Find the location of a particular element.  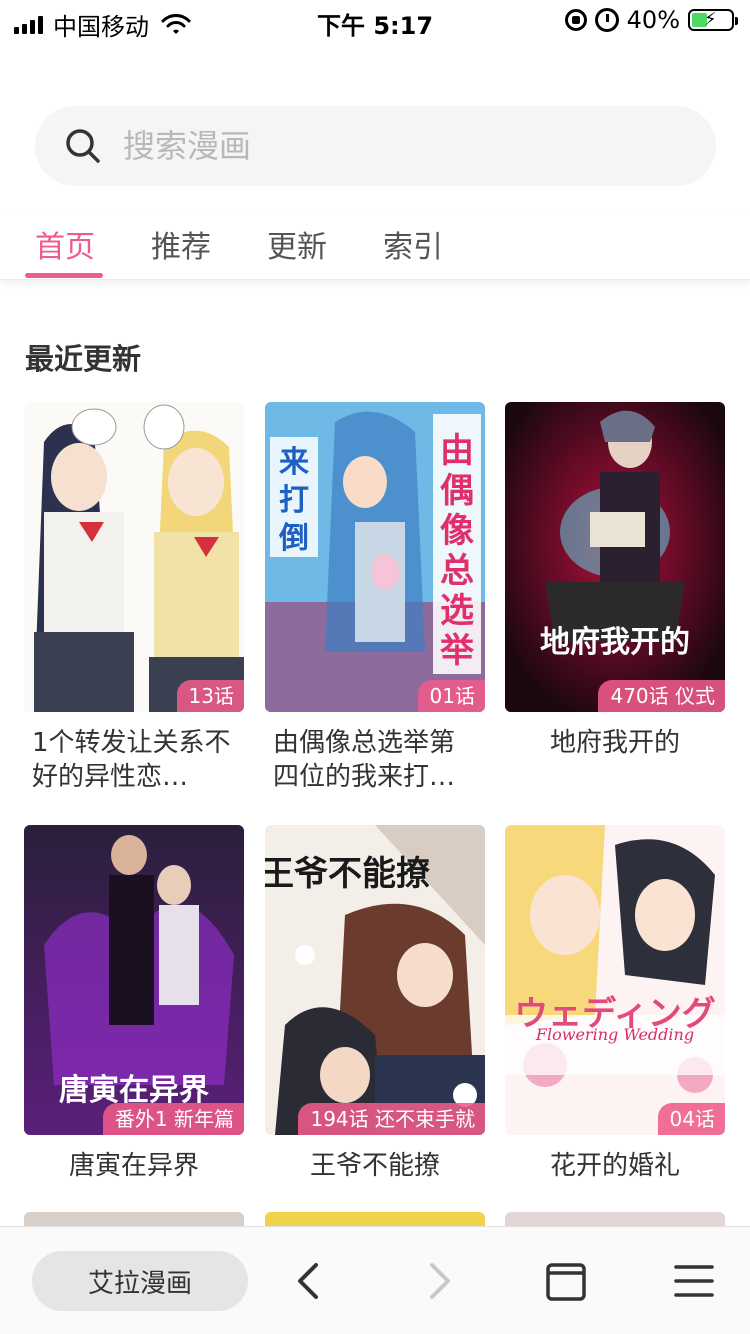

comic-cover: 地府我开的 470话 仪式 is located at coordinates (615, 557).